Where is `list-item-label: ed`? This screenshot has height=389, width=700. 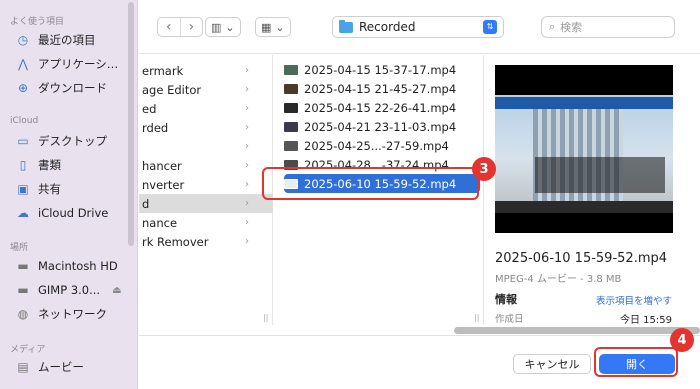 list-item-label: ed is located at coordinates (149, 108).